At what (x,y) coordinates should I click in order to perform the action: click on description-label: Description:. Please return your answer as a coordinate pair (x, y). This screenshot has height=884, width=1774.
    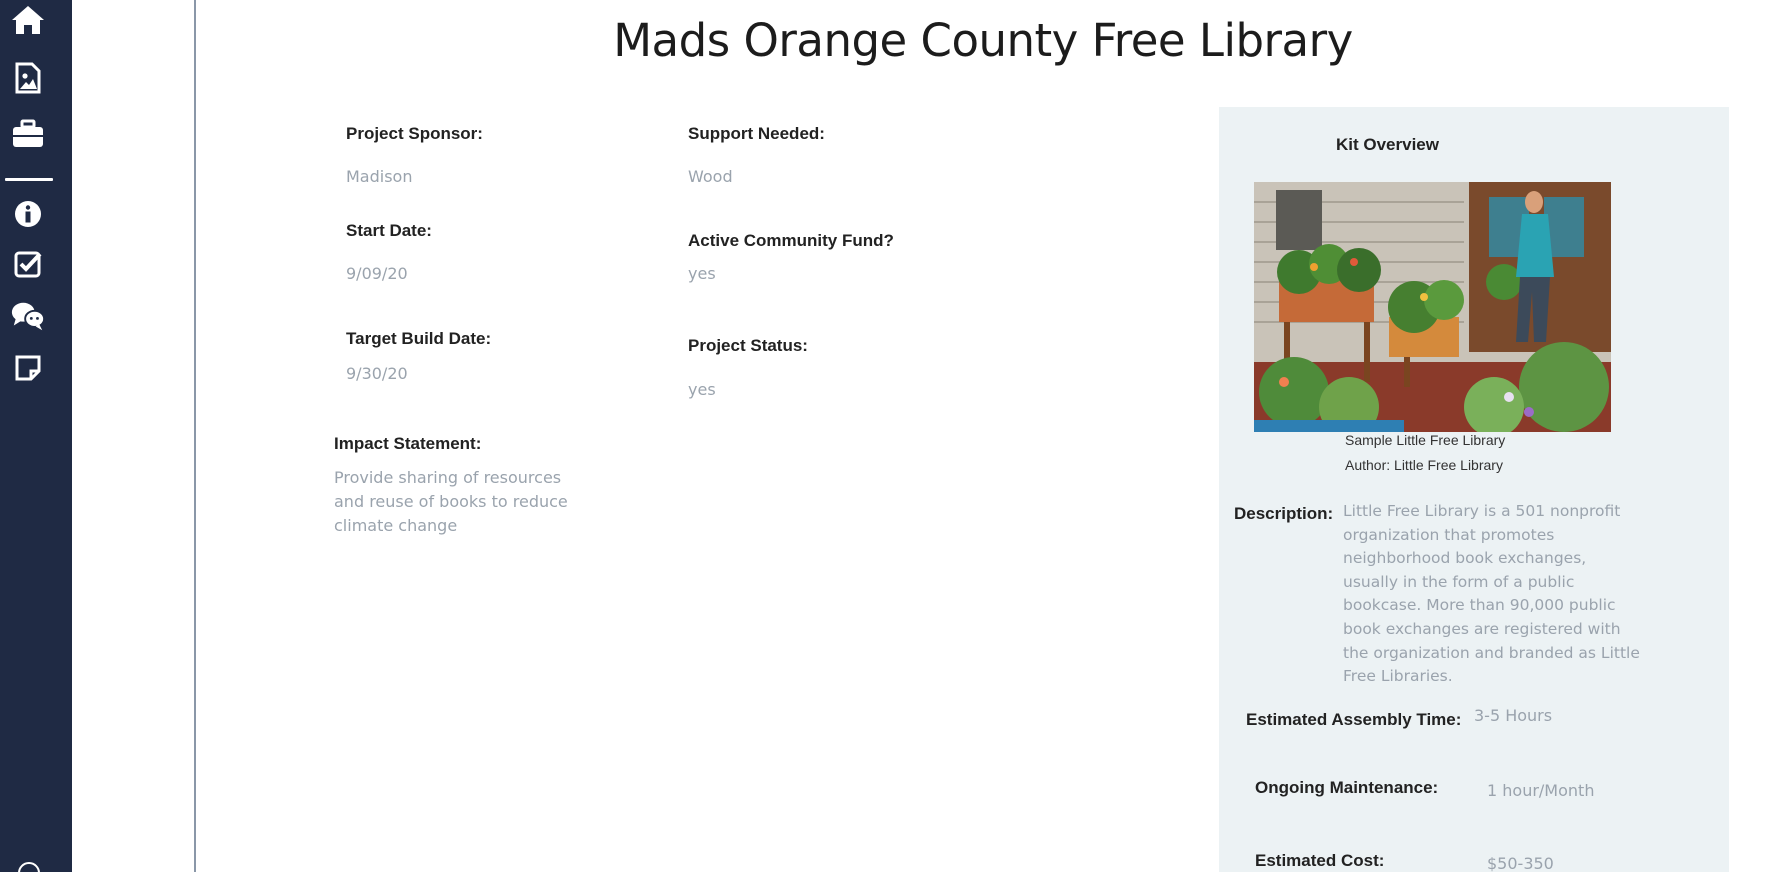
    Looking at the image, I should click on (1284, 513).